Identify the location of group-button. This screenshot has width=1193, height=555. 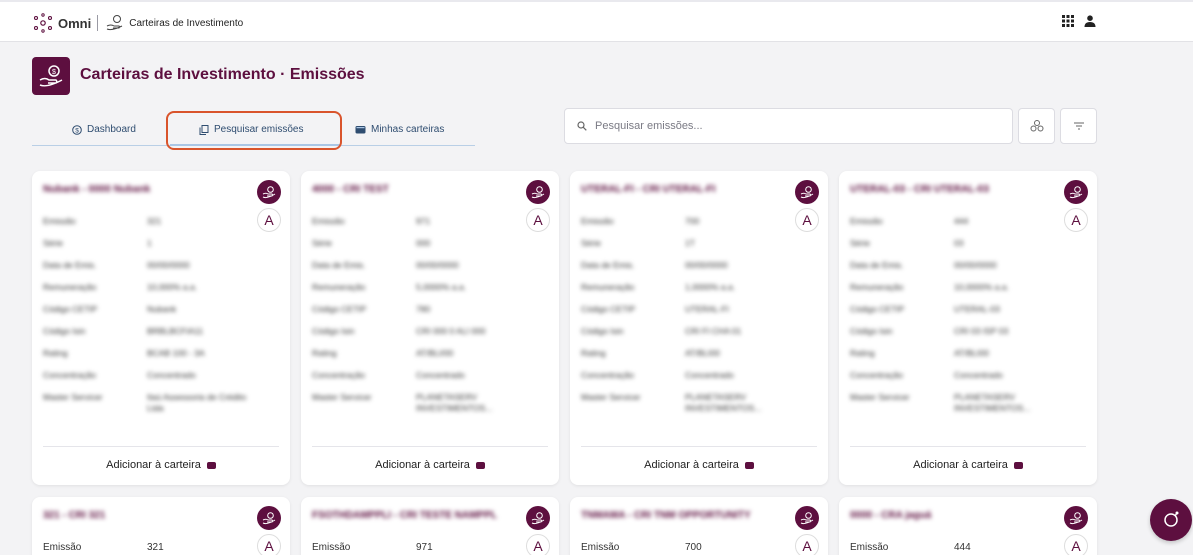
(1036, 126).